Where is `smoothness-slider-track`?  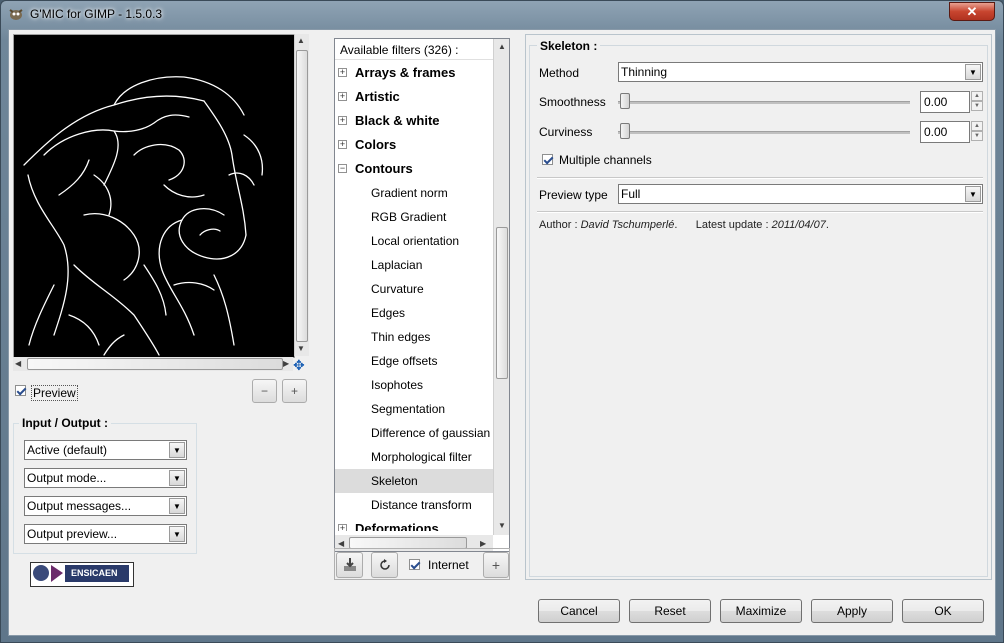
smoothness-slider-track is located at coordinates (764, 102).